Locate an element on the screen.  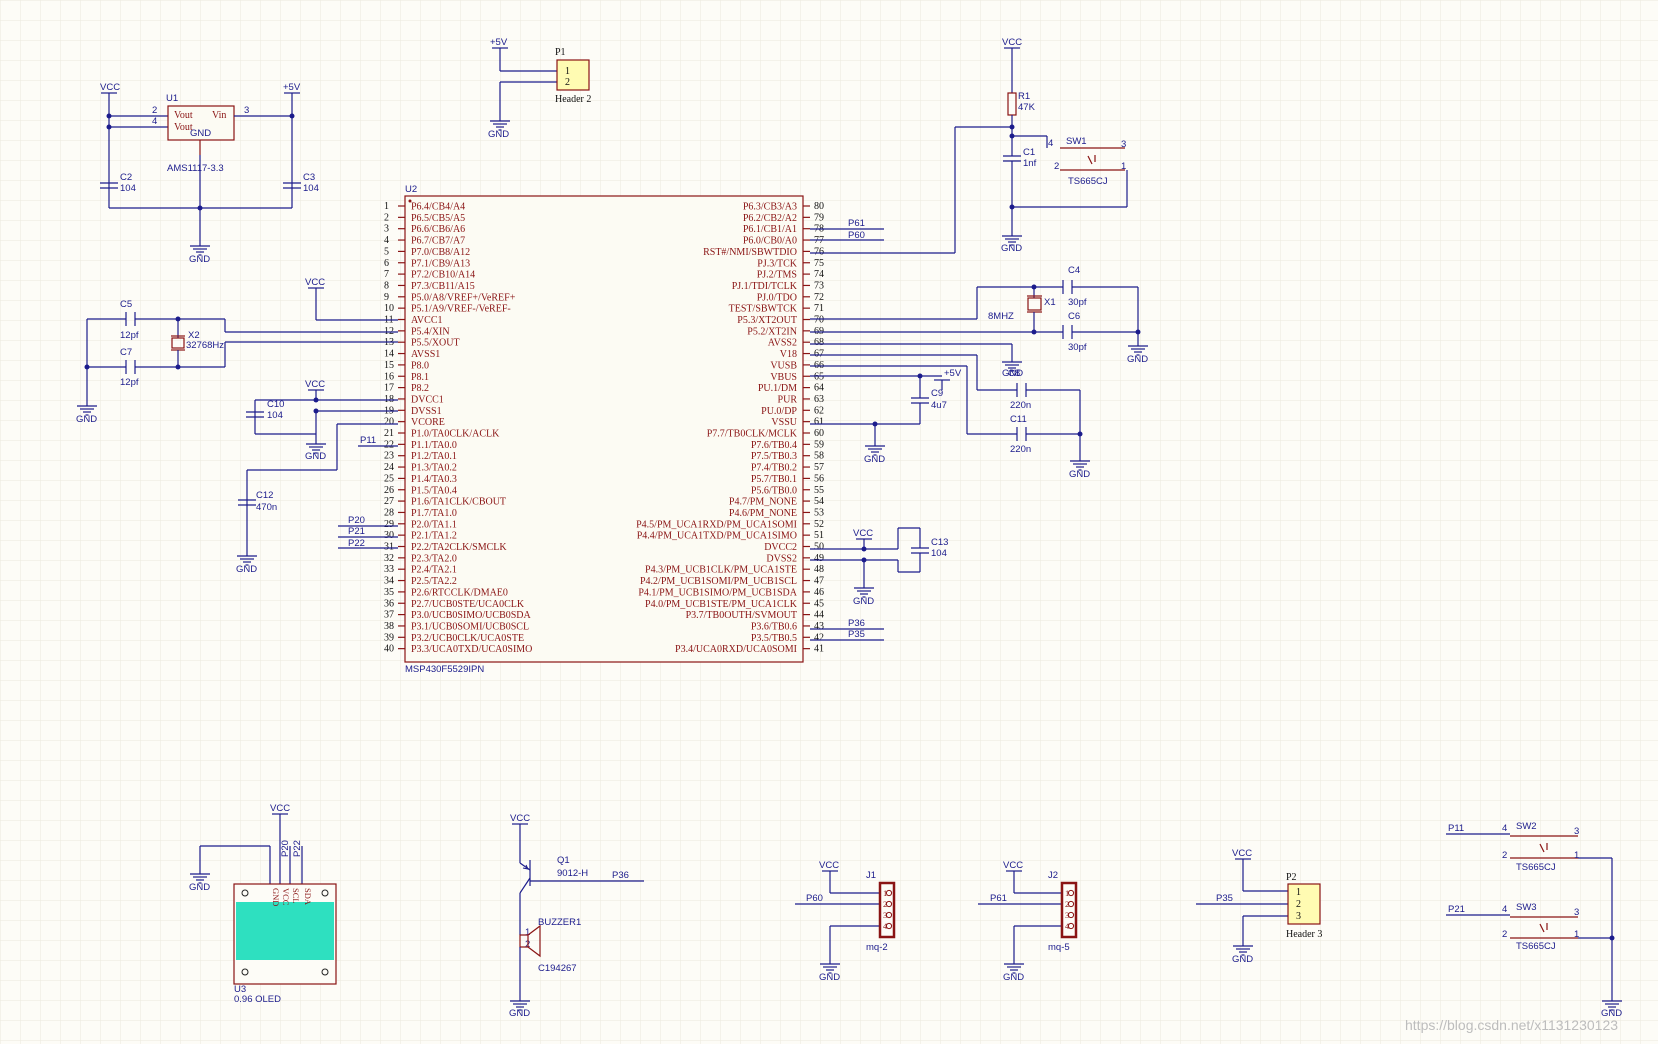
svg-text: 32768Hz is located at coordinates (205, 345).